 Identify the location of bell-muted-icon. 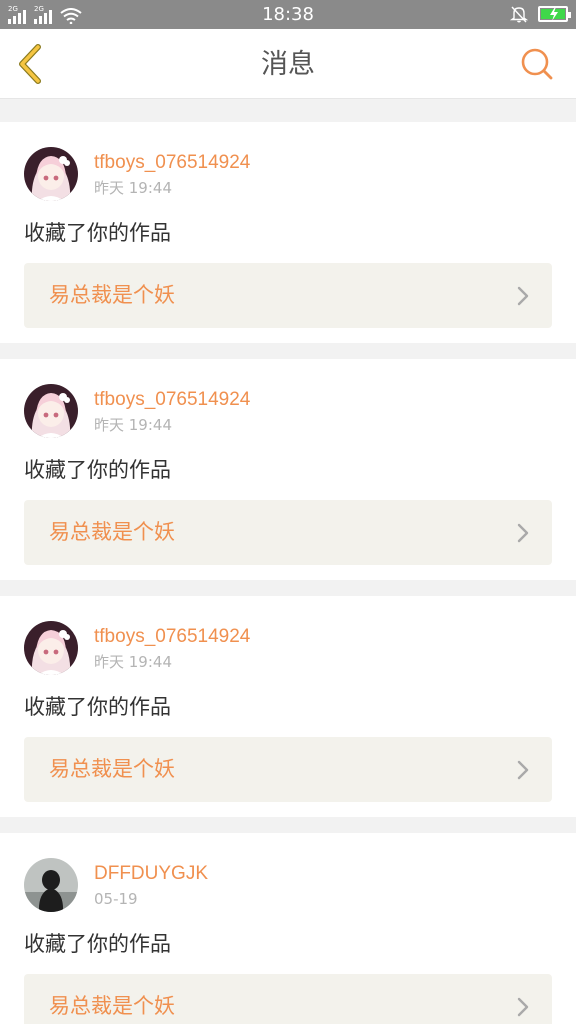
(519, 14).